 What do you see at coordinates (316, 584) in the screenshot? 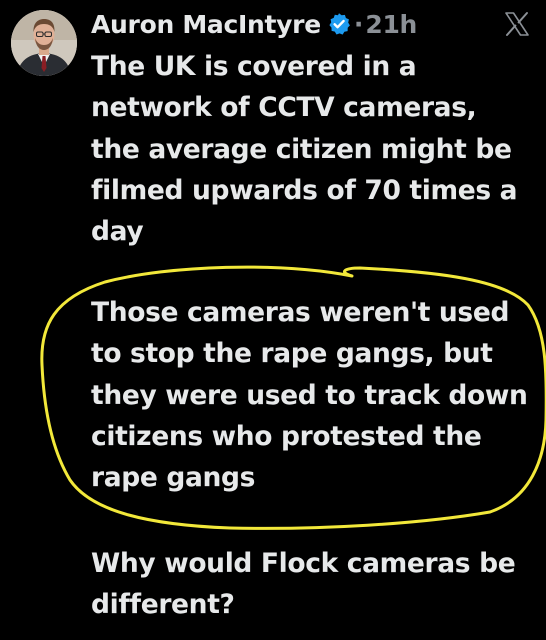
I see `tweet-paragraph-3: Why would Flock cameras be different?` at bounding box center [316, 584].